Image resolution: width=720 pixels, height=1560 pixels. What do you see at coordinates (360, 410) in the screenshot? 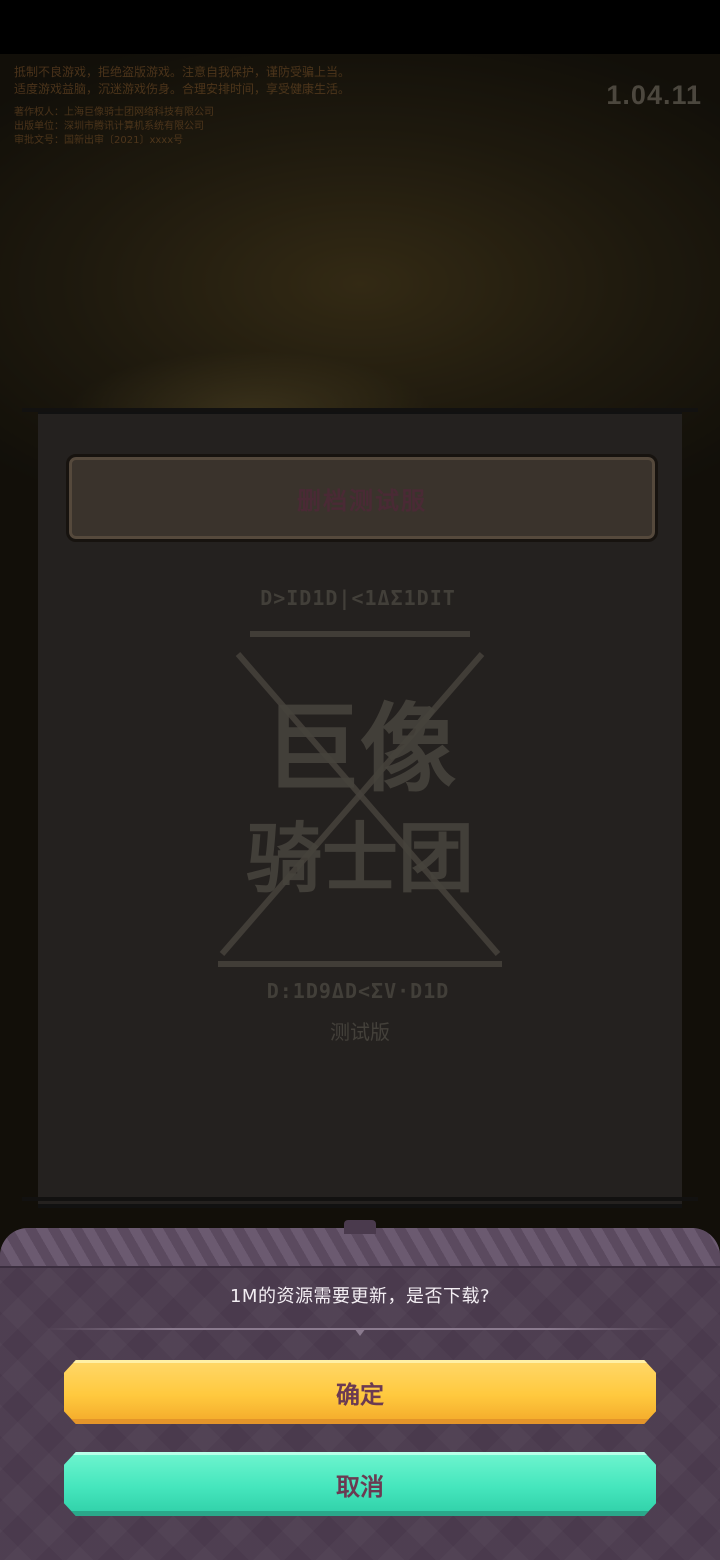
I see `dialog-rail-top` at bounding box center [360, 410].